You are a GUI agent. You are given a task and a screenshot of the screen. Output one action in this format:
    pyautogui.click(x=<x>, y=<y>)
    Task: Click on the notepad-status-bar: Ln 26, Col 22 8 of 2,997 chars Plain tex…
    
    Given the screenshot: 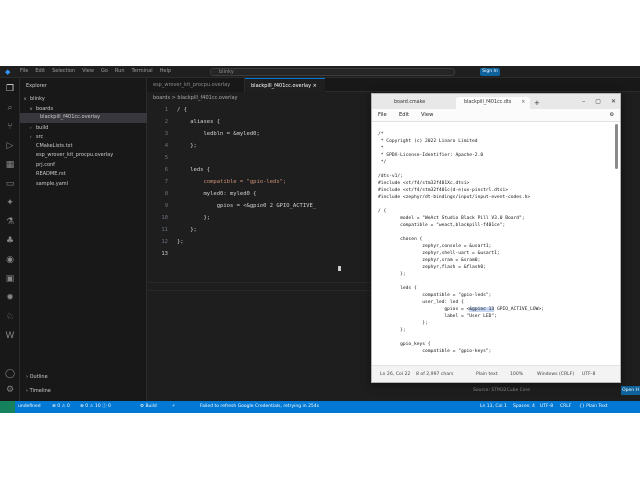 What is the action you would take?
    pyautogui.click(x=496, y=373)
    